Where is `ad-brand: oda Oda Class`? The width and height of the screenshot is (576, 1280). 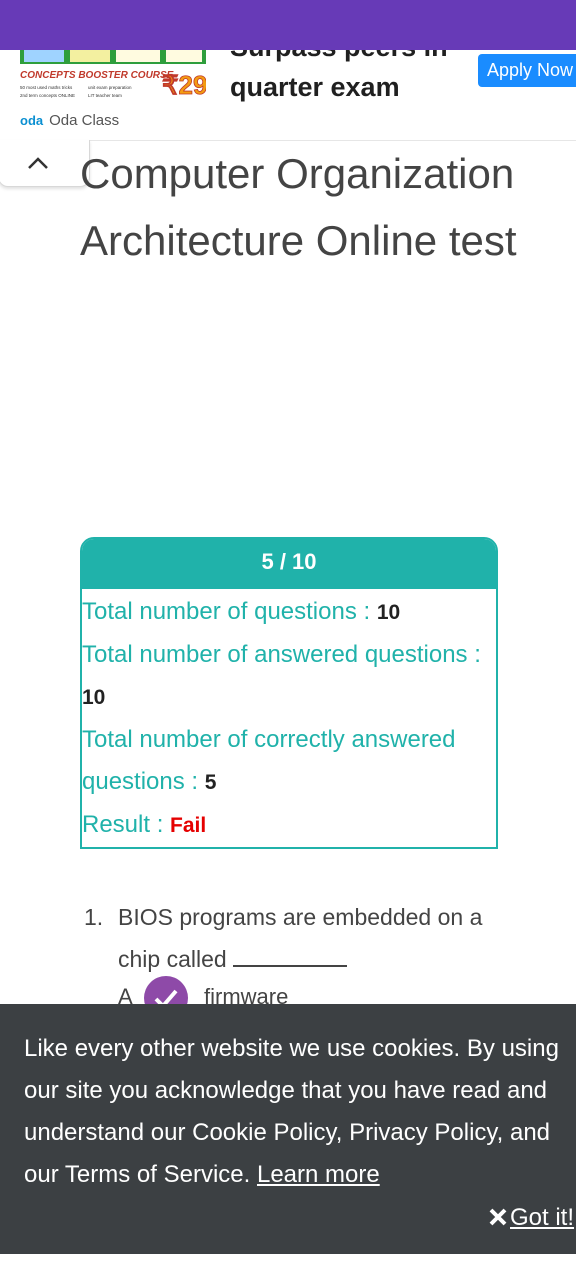
ad-brand: oda Oda Class is located at coordinates (69, 120).